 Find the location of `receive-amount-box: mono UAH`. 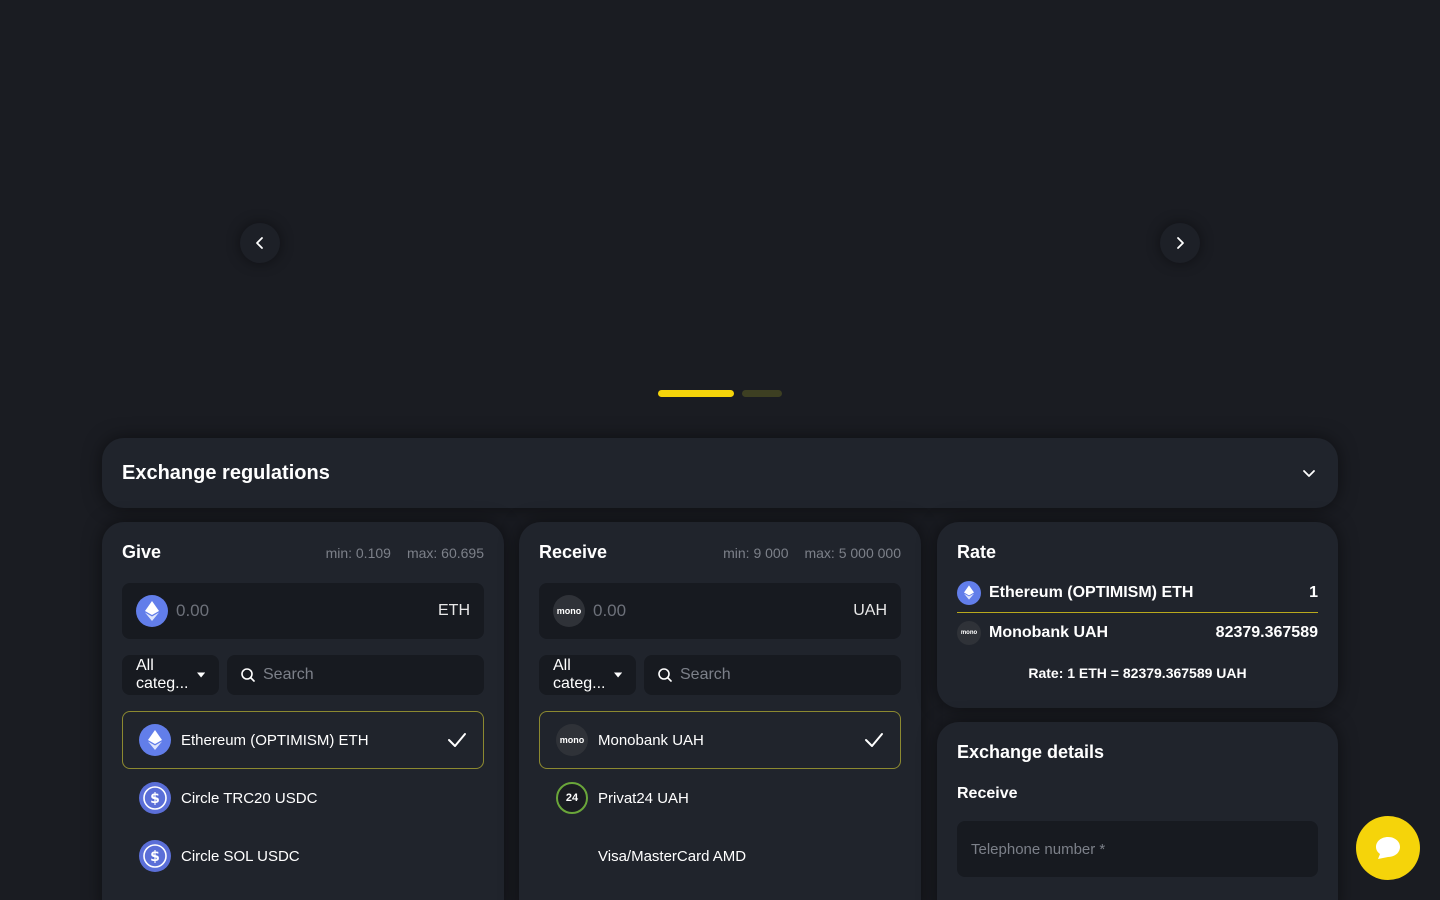

receive-amount-box: mono UAH is located at coordinates (720, 611).